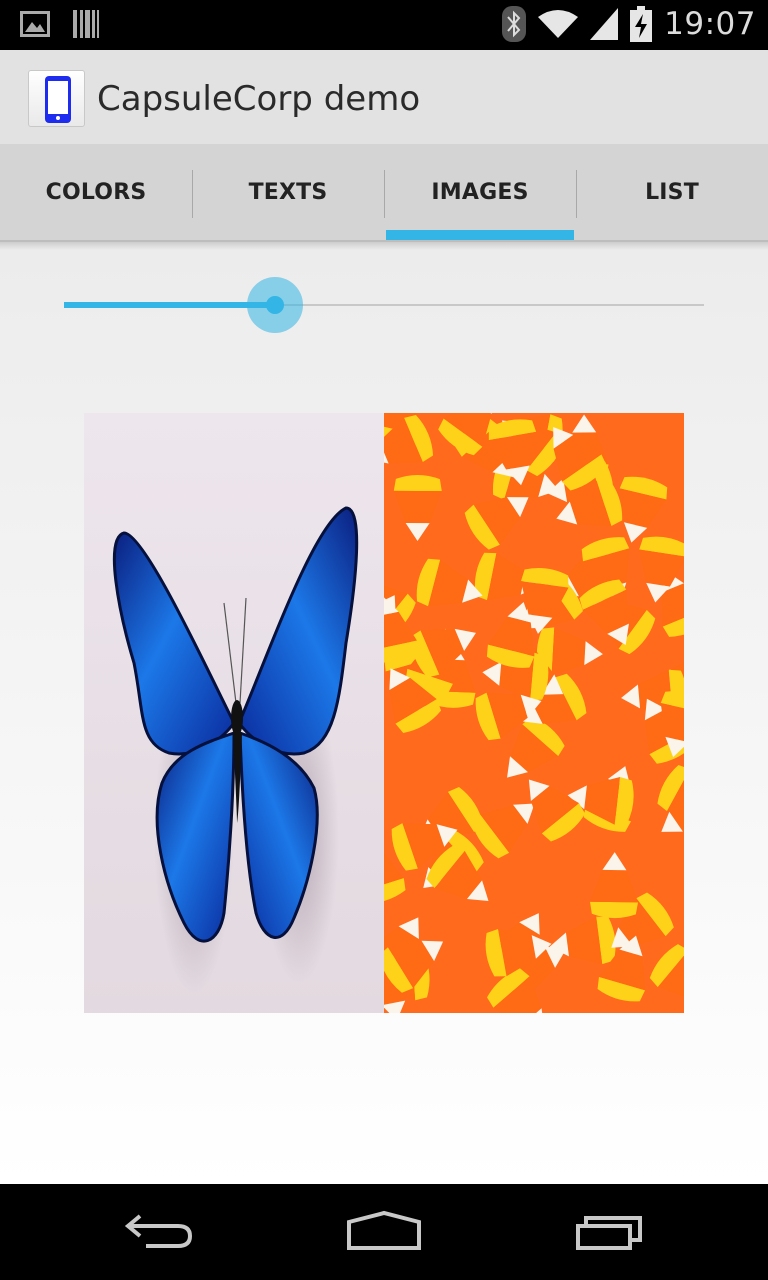 This screenshot has height=1280, width=768. I want to click on wifi-icon, so click(558, 24).